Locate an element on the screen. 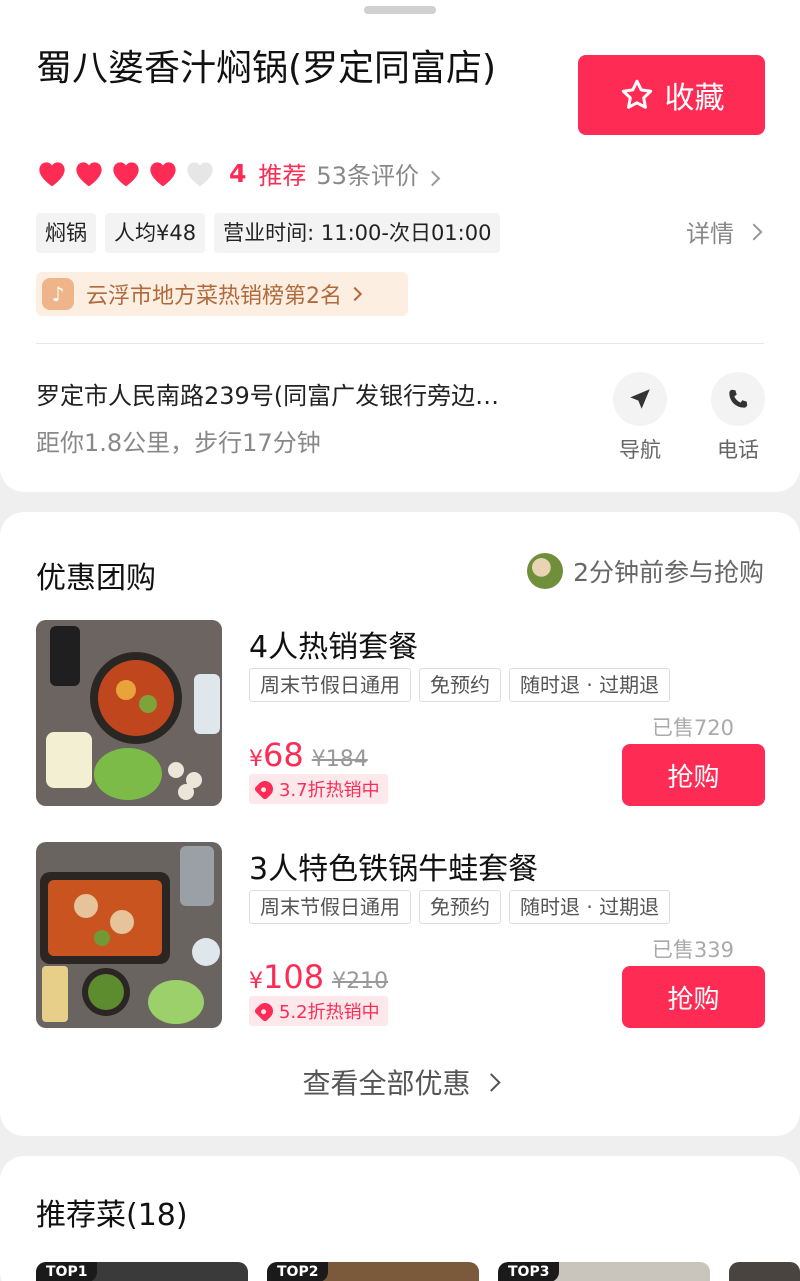 Image resolution: width=800 pixels, height=1281 pixels. sold-count: 已售339 is located at coordinates (692, 950).